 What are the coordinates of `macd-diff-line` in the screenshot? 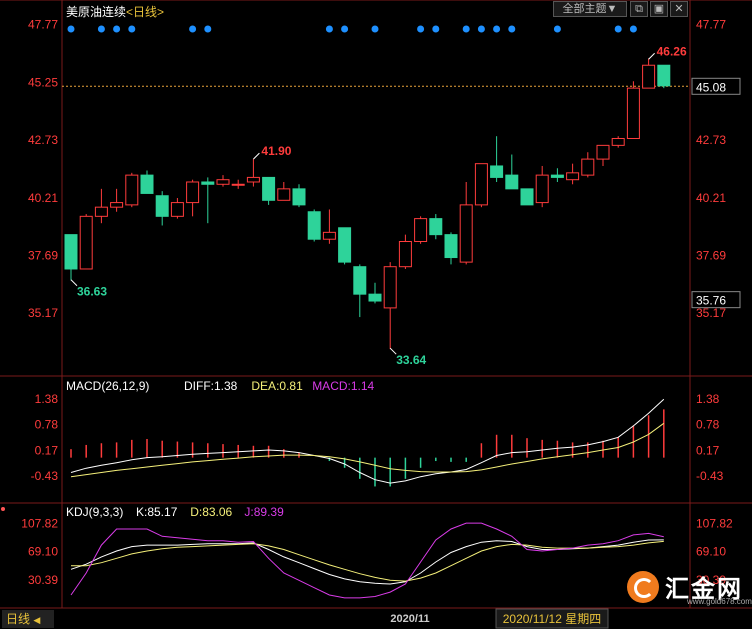 It's located at (367, 441).